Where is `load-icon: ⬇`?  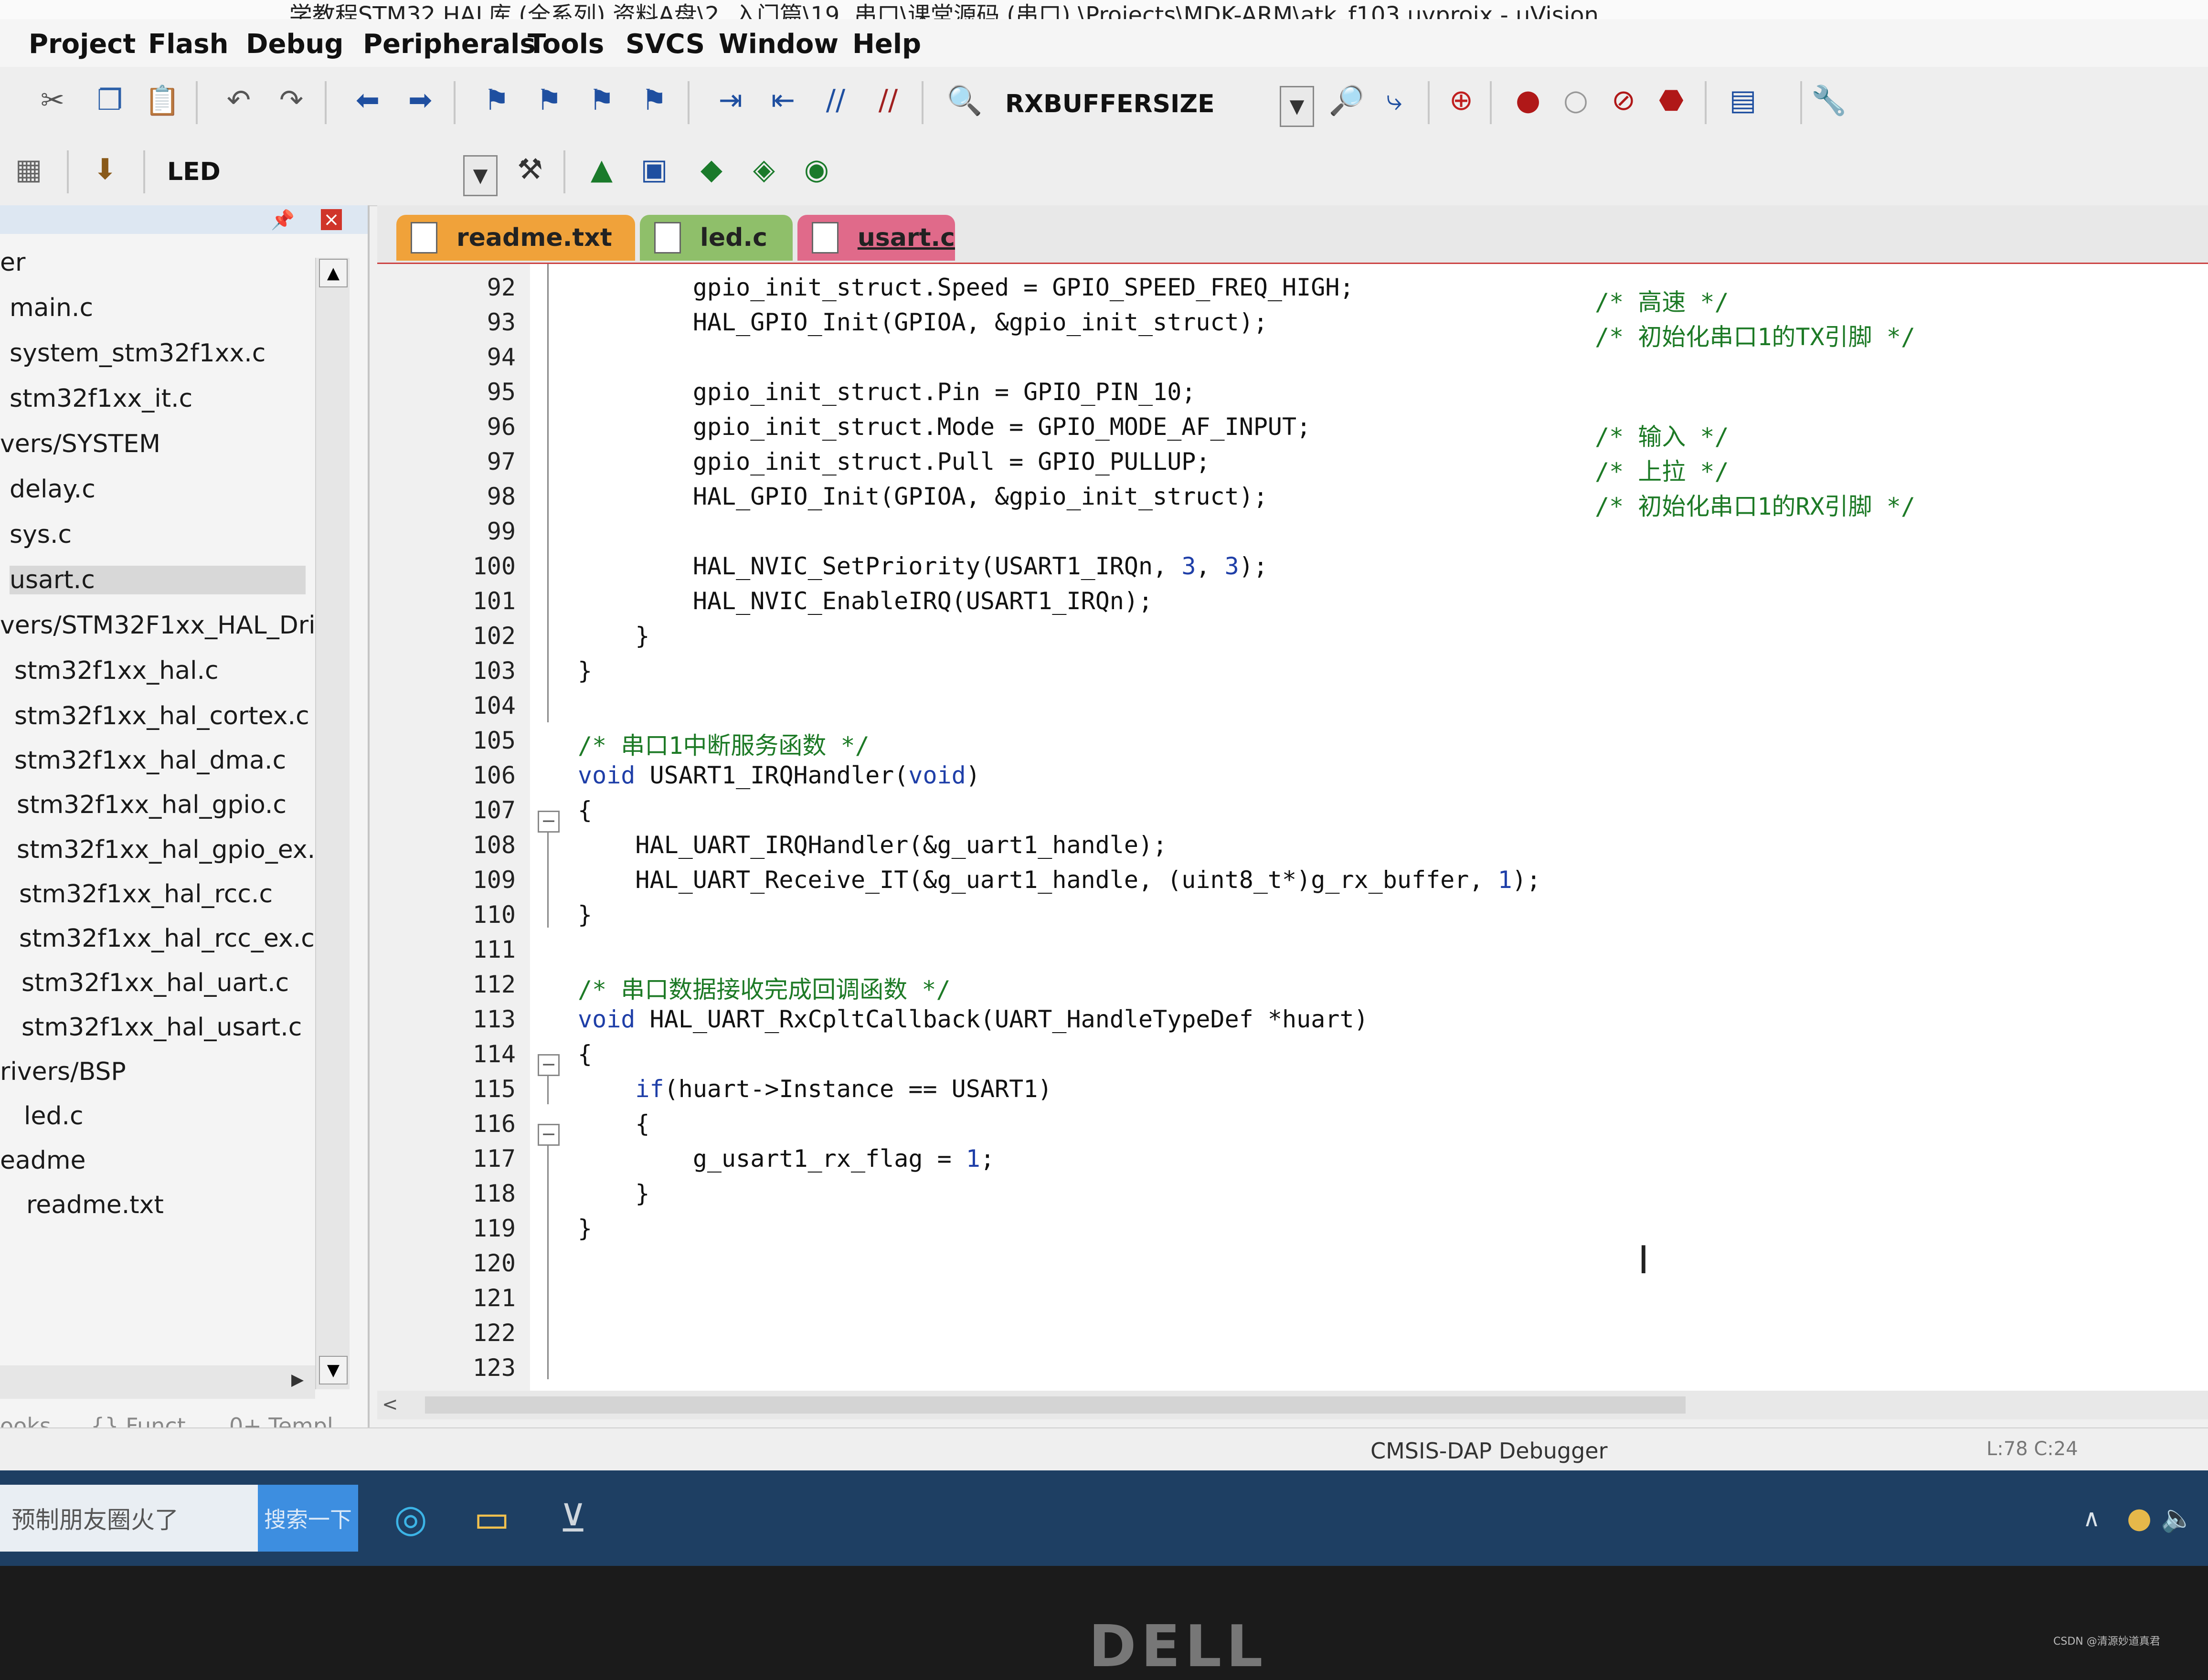 load-icon: ⬇ is located at coordinates (105, 169).